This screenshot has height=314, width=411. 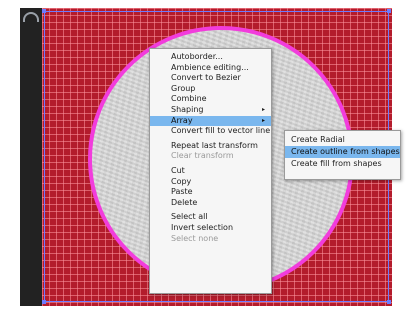 What do you see at coordinates (336, 163) in the screenshot?
I see `menu-item-label: Create fill from shapes` at bounding box center [336, 163].